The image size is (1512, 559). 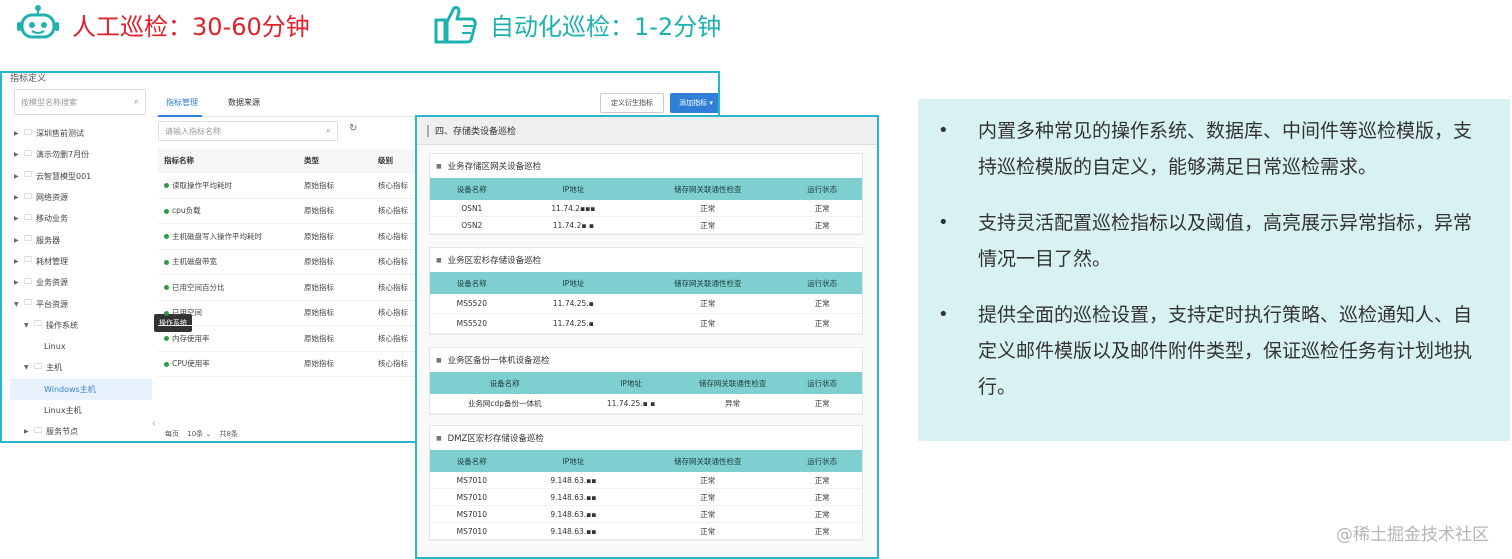 I want to click on metric-search-input: 请输入指标名称 ⌕, so click(x=248, y=131).